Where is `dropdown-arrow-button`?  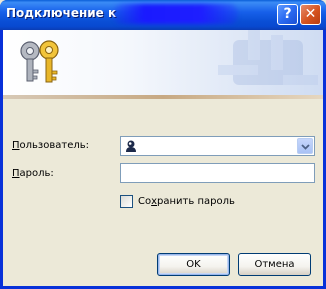 dropdown-arrow-button is located at coordinates (305, 146).